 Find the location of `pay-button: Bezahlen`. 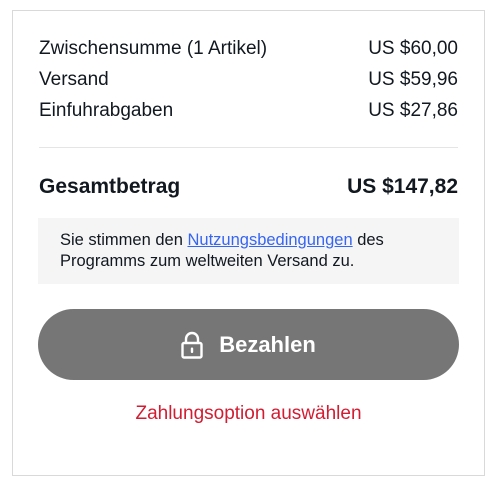

pay-button: Bezahlen is located at coordinates (248, 344).